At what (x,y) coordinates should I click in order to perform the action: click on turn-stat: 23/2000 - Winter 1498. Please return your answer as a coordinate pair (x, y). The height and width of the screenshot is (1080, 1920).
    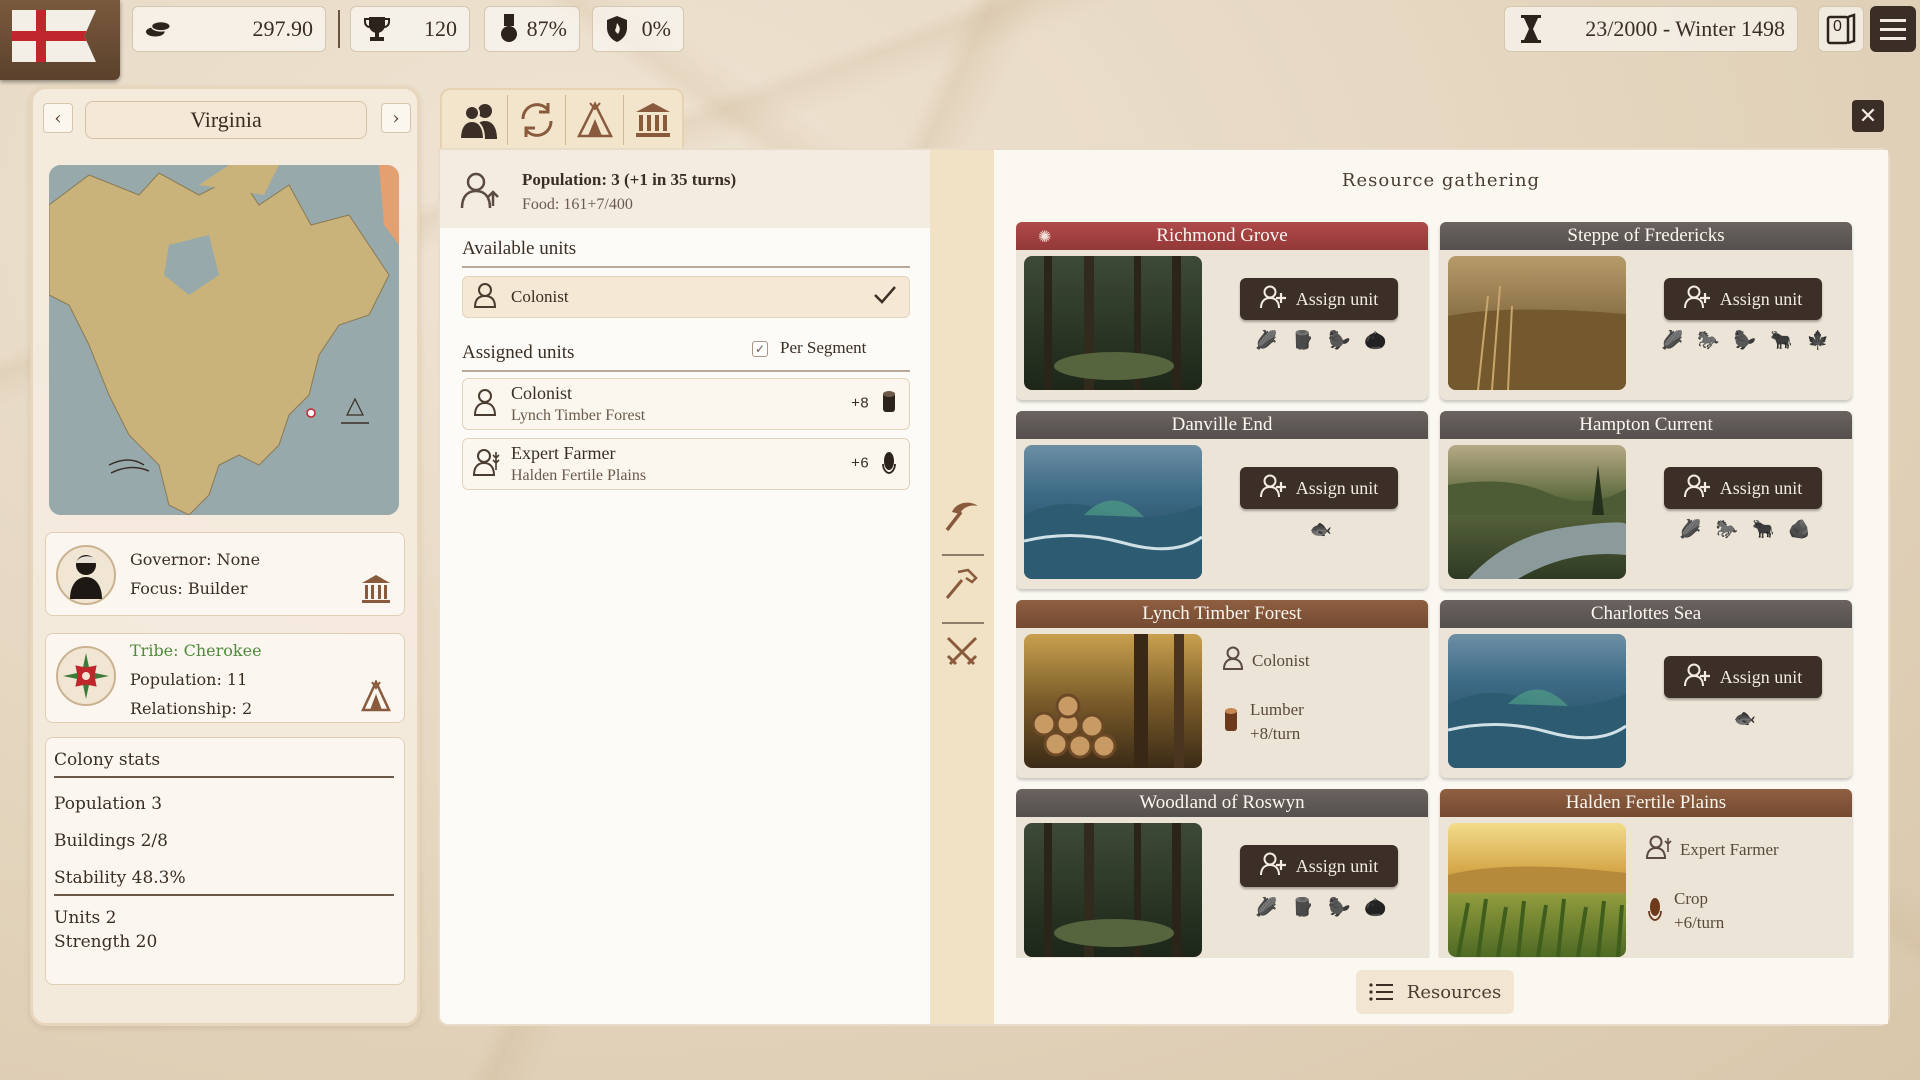
    Looking at the image, I should click on (1651, 29).